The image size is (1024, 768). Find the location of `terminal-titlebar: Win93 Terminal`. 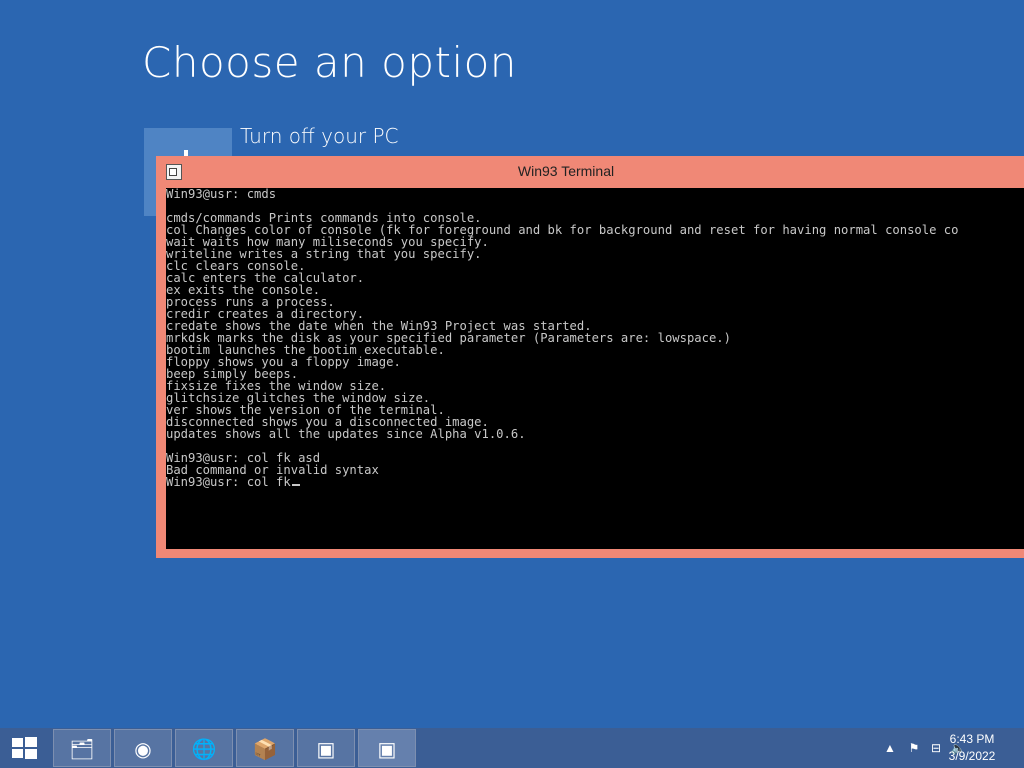

terminal-titlebar: Win93 Terminal is located at coordinates (590, 172).